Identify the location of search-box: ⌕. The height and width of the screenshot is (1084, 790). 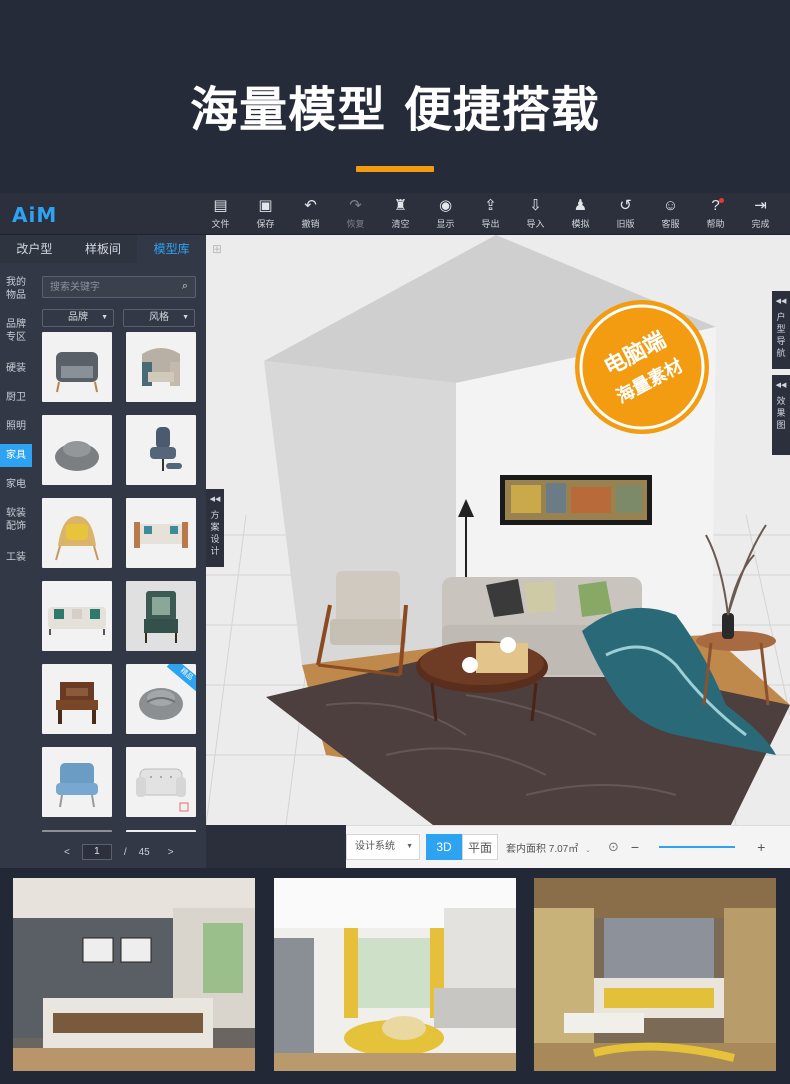
(119, 287).